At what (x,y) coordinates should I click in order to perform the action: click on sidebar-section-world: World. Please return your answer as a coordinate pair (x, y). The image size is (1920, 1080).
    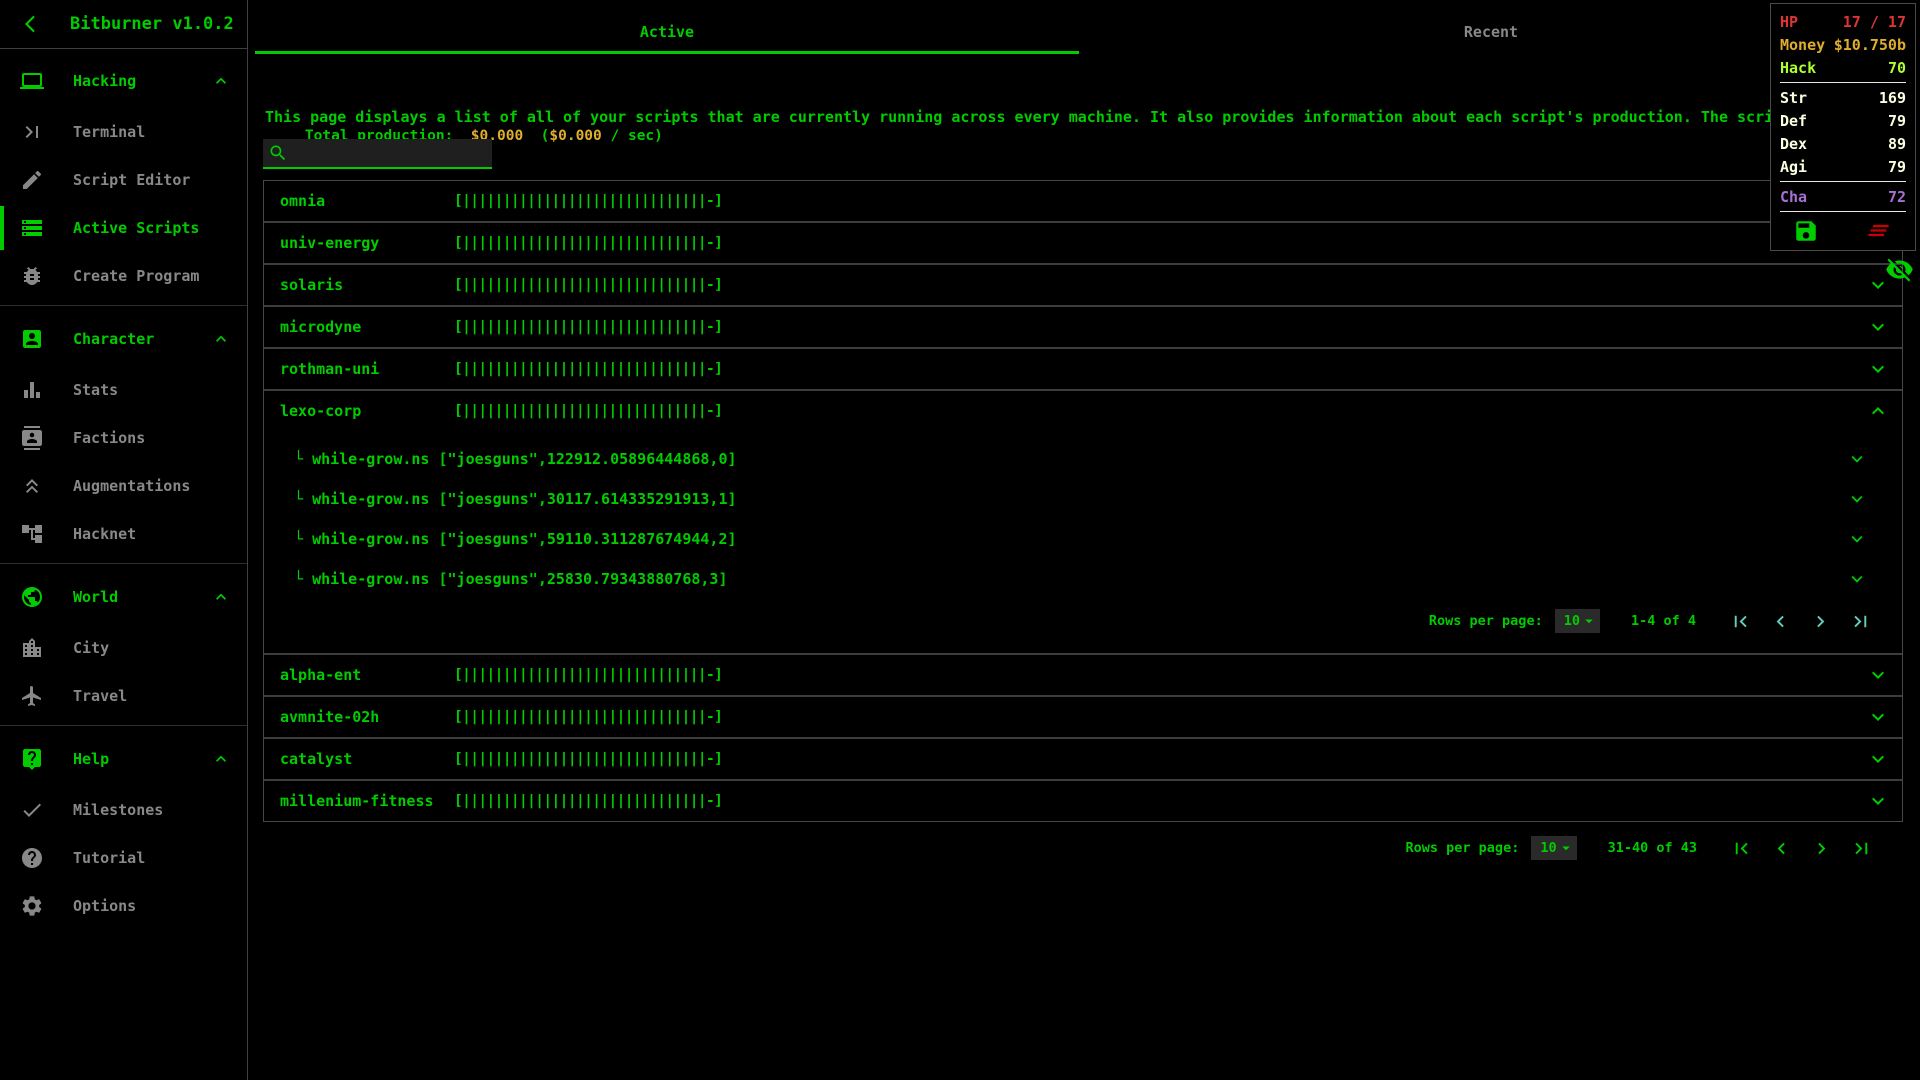
    Looking at the image, I should click on (123, 596).